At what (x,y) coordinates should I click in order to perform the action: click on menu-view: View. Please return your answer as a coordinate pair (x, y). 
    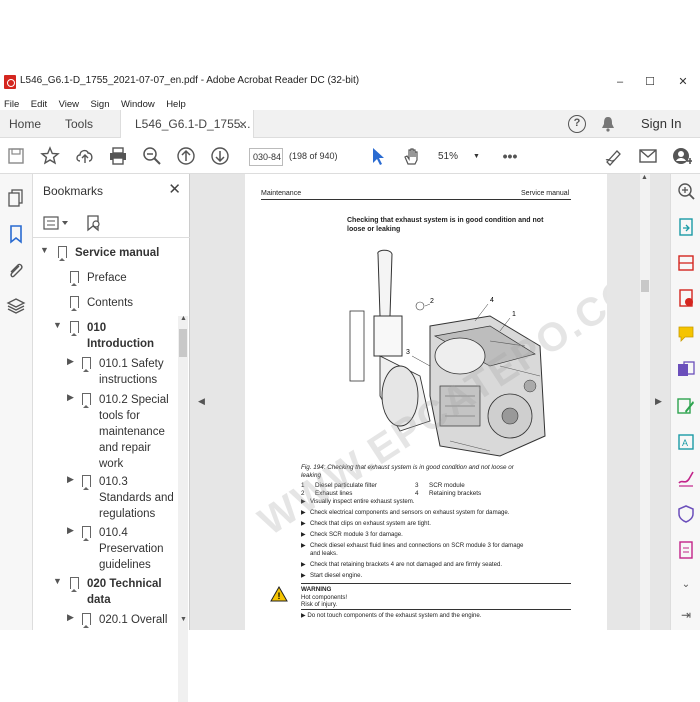
    Looking at the image, I should click on (69, 103).